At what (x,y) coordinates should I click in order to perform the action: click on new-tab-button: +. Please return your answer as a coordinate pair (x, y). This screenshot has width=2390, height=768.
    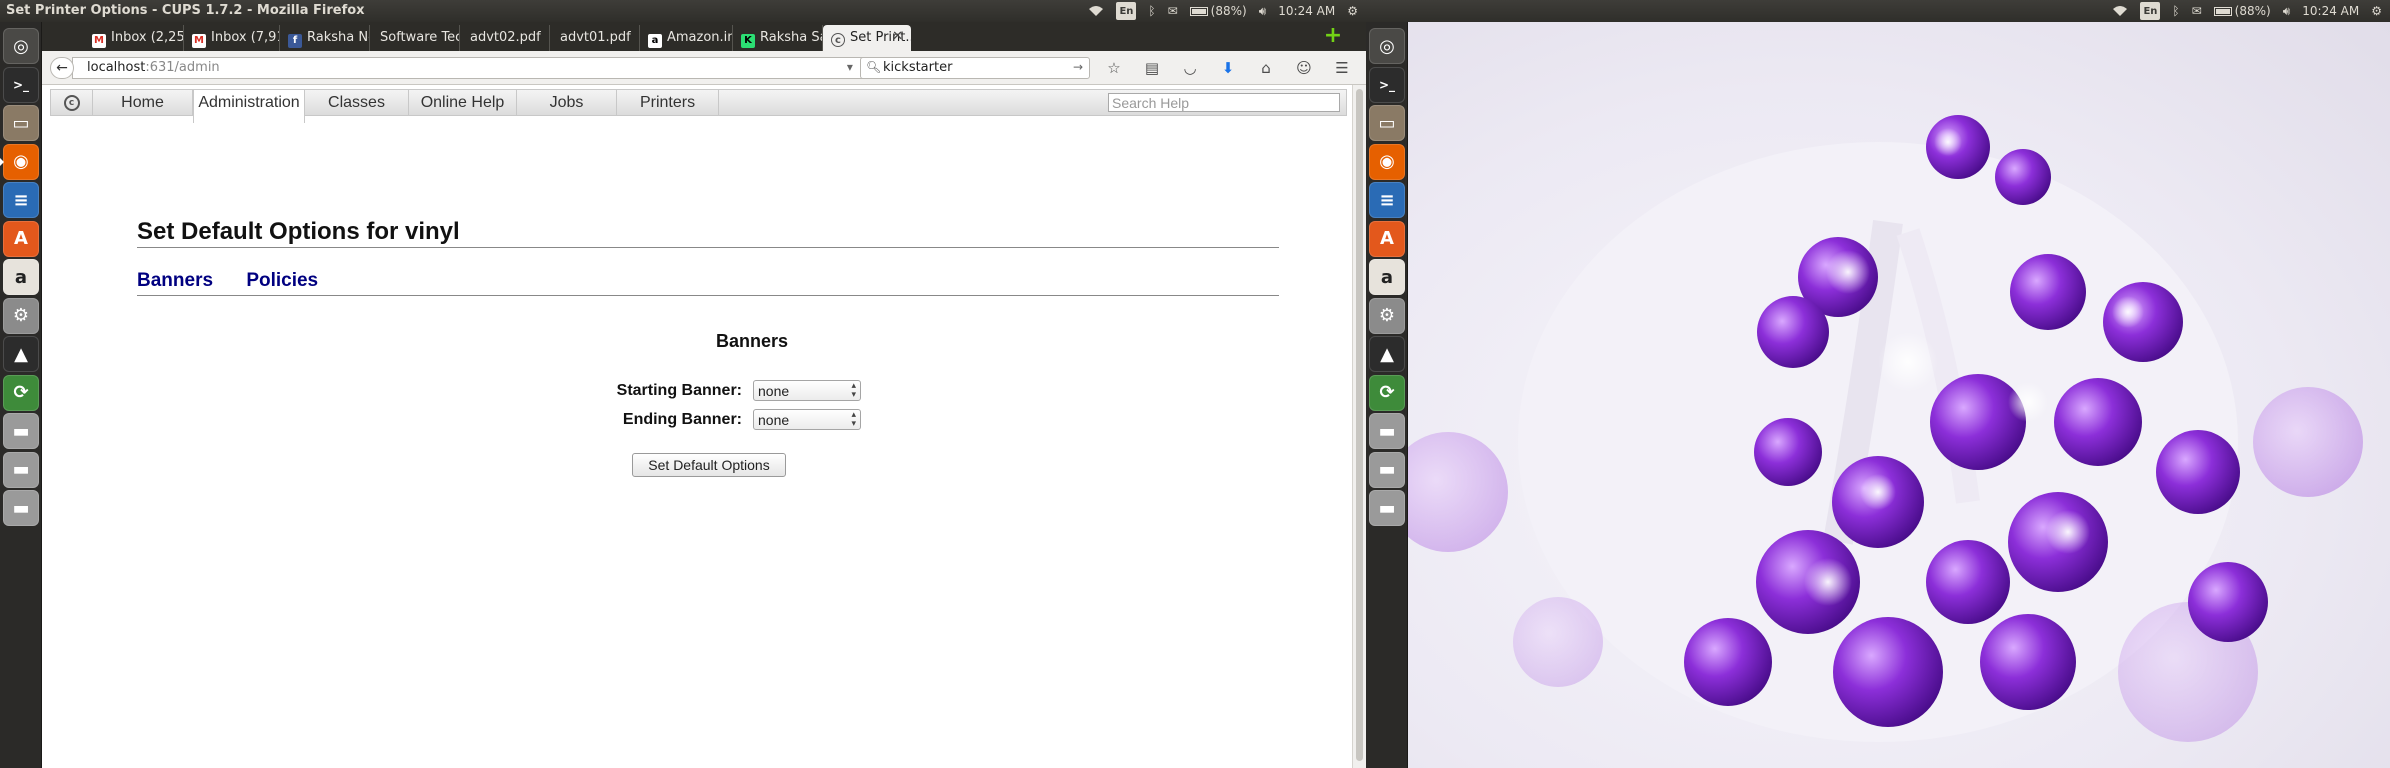
    Looking at the image, I should click on (1333, 36).